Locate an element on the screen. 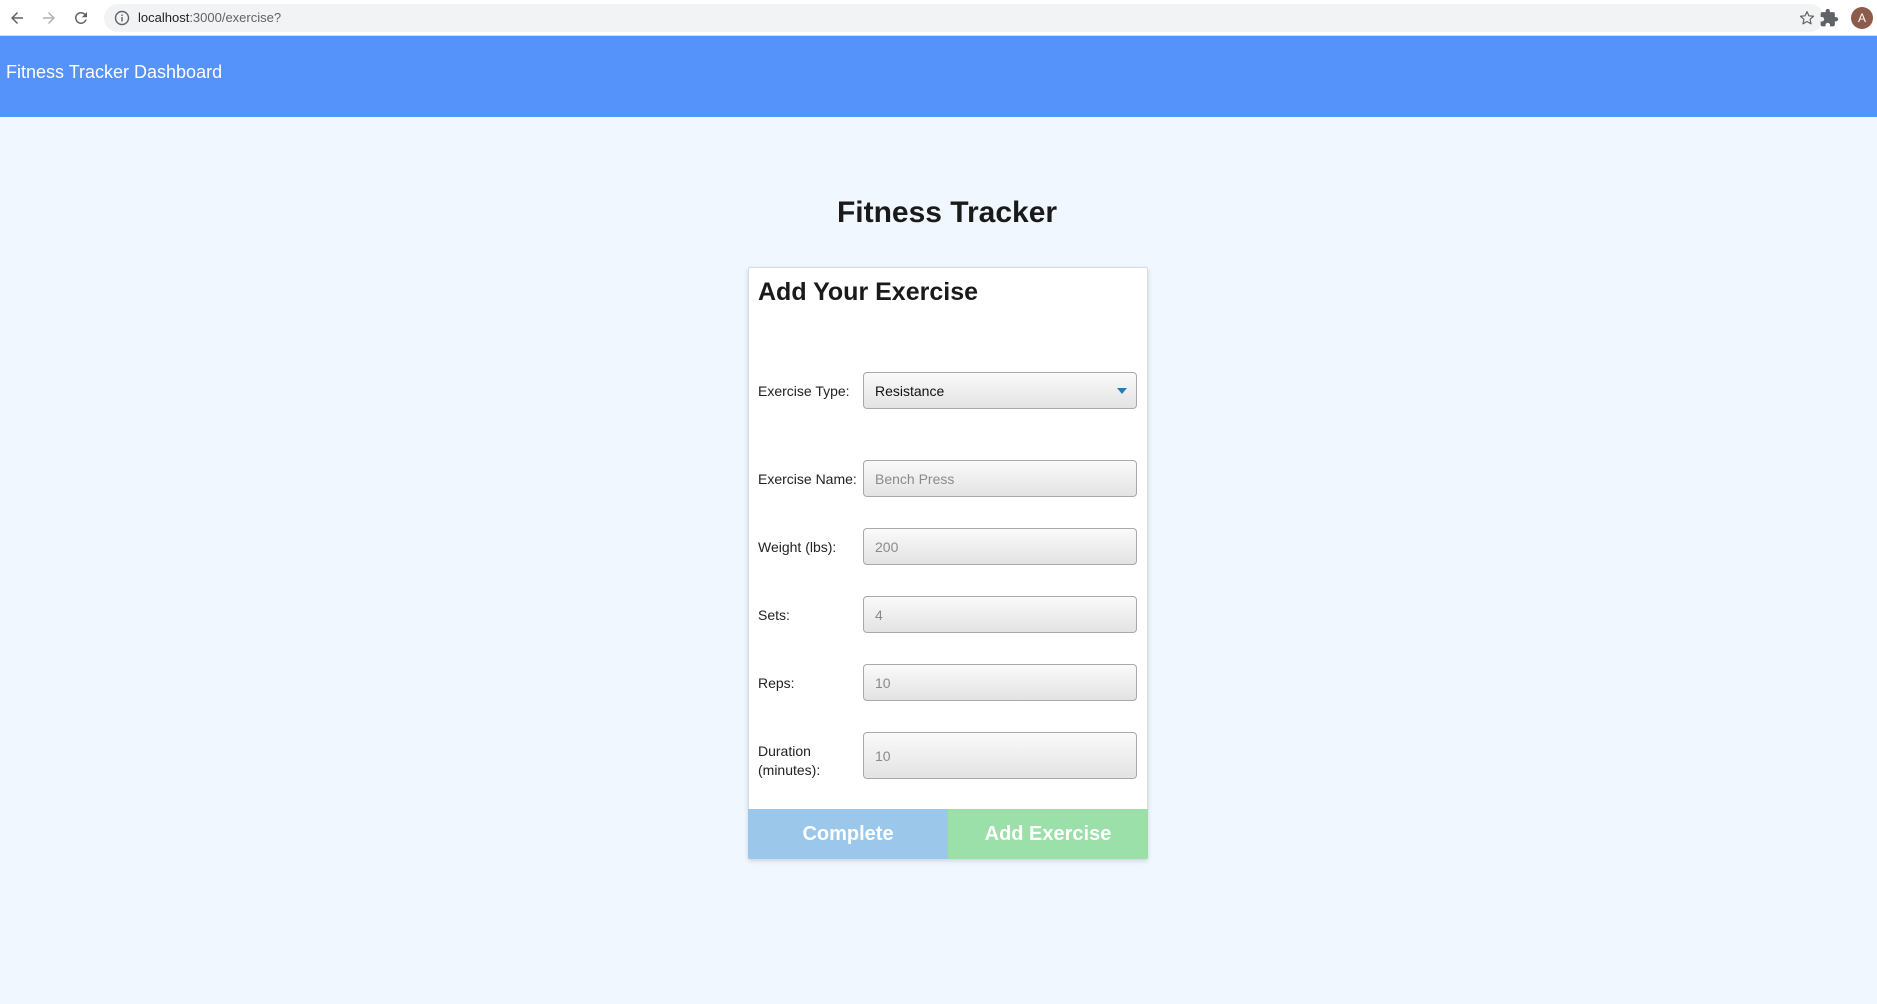 This screenshot has height=1004, width=1877. brand-link: Fitness Tracker Dashboard is located at coordinates (114, 72).